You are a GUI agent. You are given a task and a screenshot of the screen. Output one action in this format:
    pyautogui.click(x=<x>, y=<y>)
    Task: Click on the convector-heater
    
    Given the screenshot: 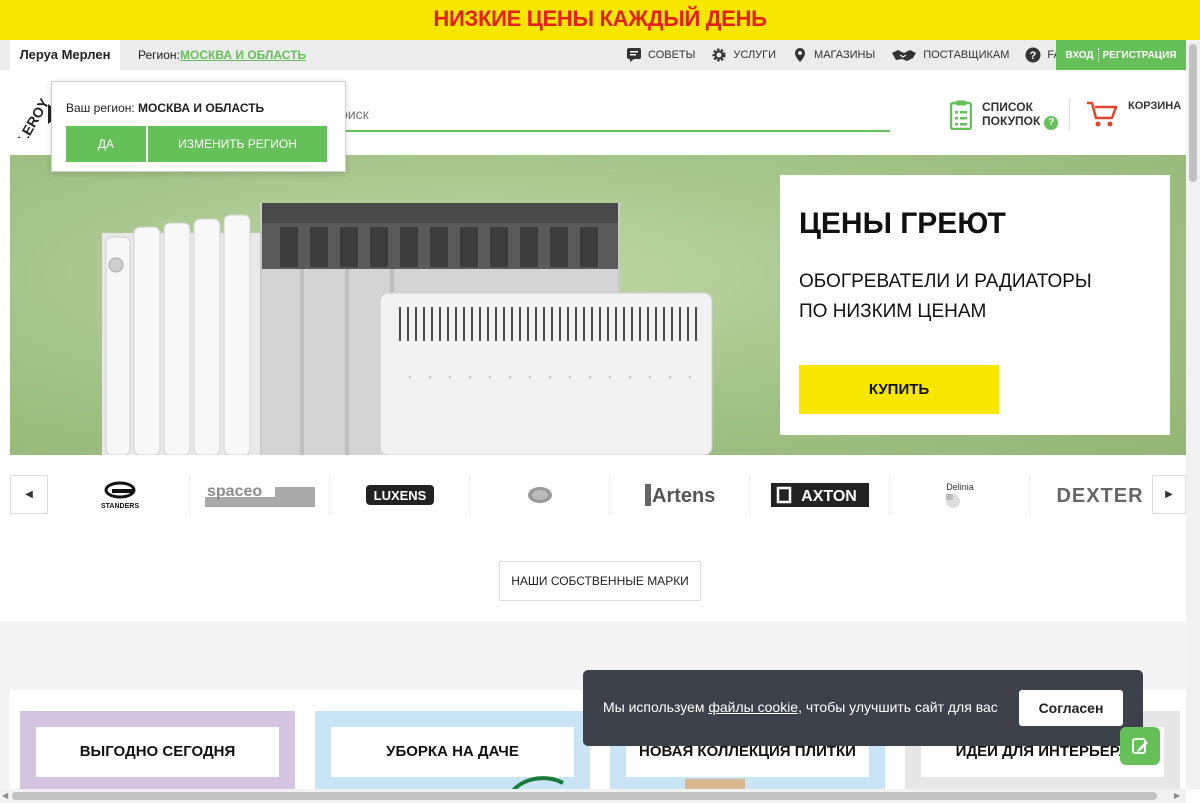 What is the action you would take?
    pyautogui.click(x=546, y=373)
    